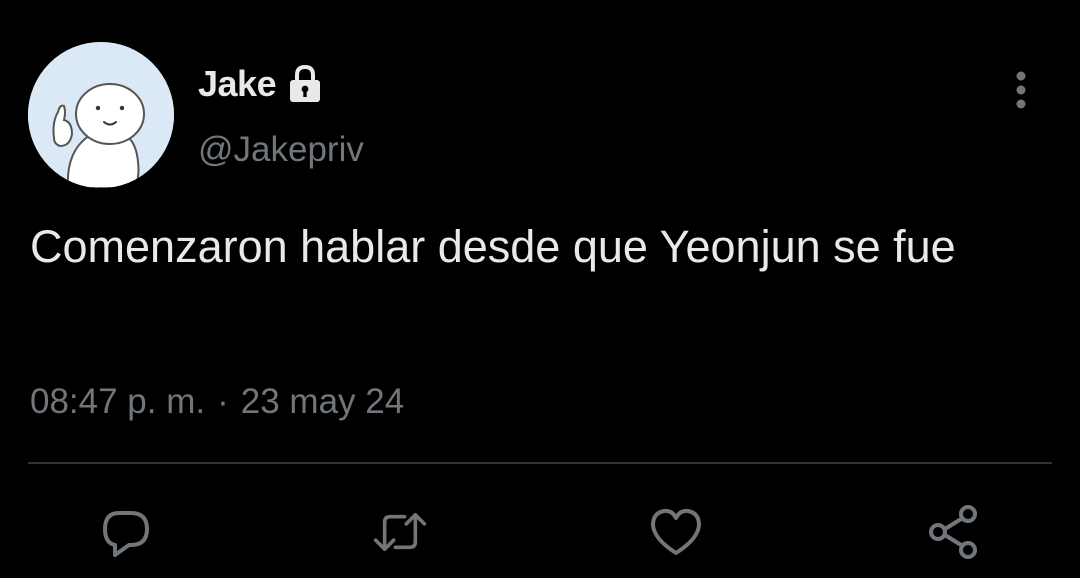 This screenshot has height=578, width=1080. I want to click on heart-icon, so click(676, 531).